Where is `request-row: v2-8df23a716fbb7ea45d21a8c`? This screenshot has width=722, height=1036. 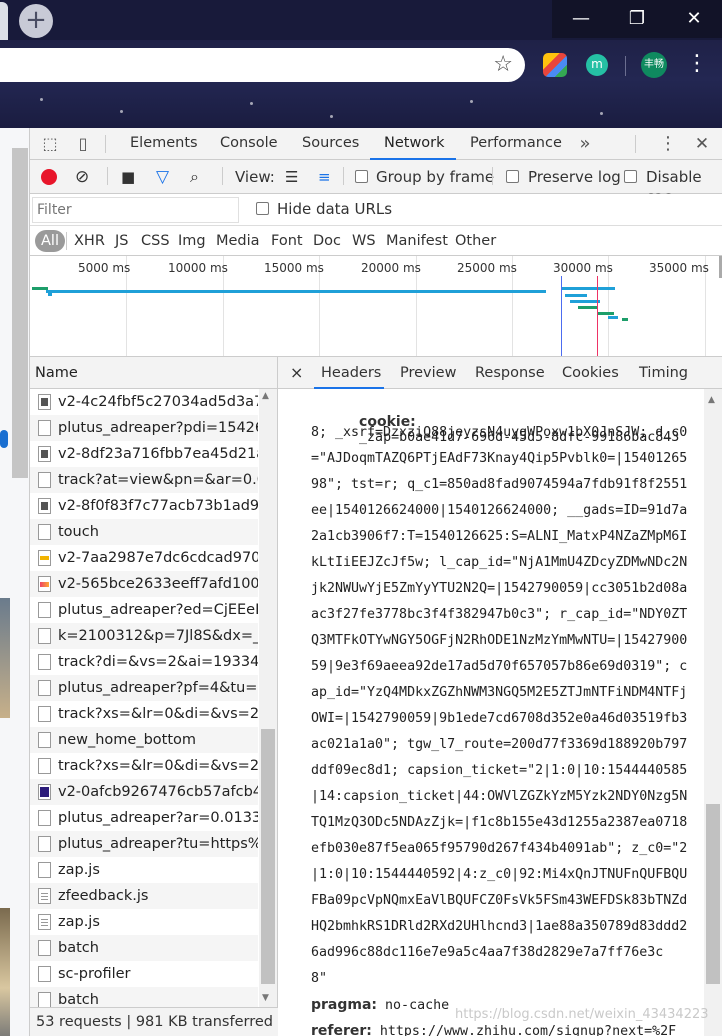
request-row: v2-8df23a716fbb7ea45d21a8c is located at coordinates (144, 454).